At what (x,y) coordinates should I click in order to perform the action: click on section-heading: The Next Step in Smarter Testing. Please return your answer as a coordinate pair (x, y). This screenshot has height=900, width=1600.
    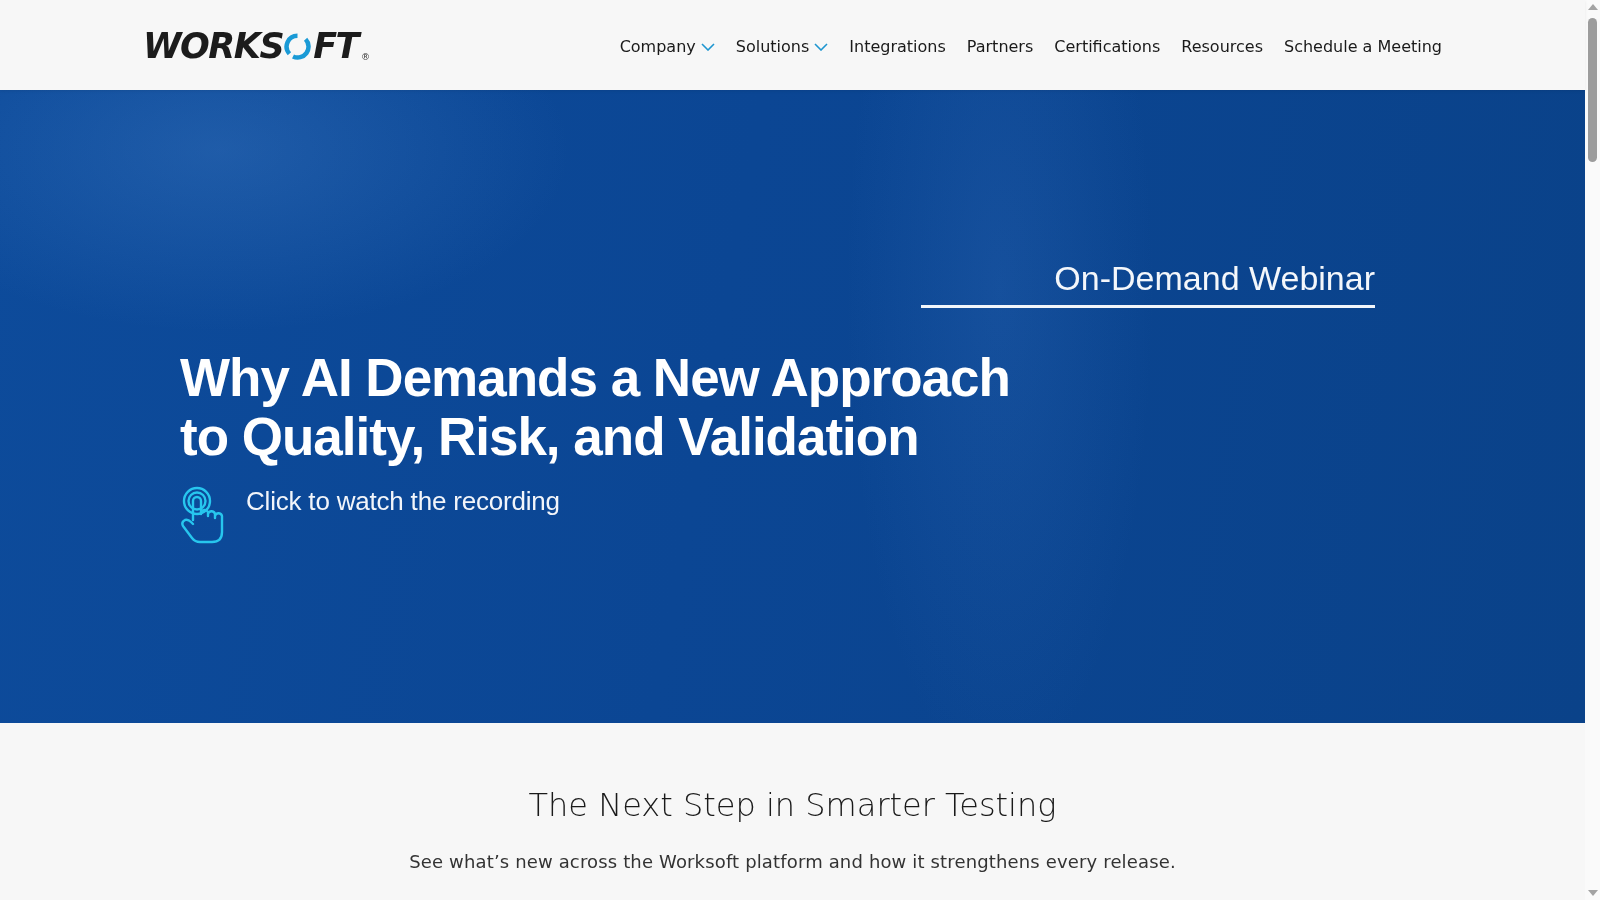
    Looking at the image, I should click on (792, 805).